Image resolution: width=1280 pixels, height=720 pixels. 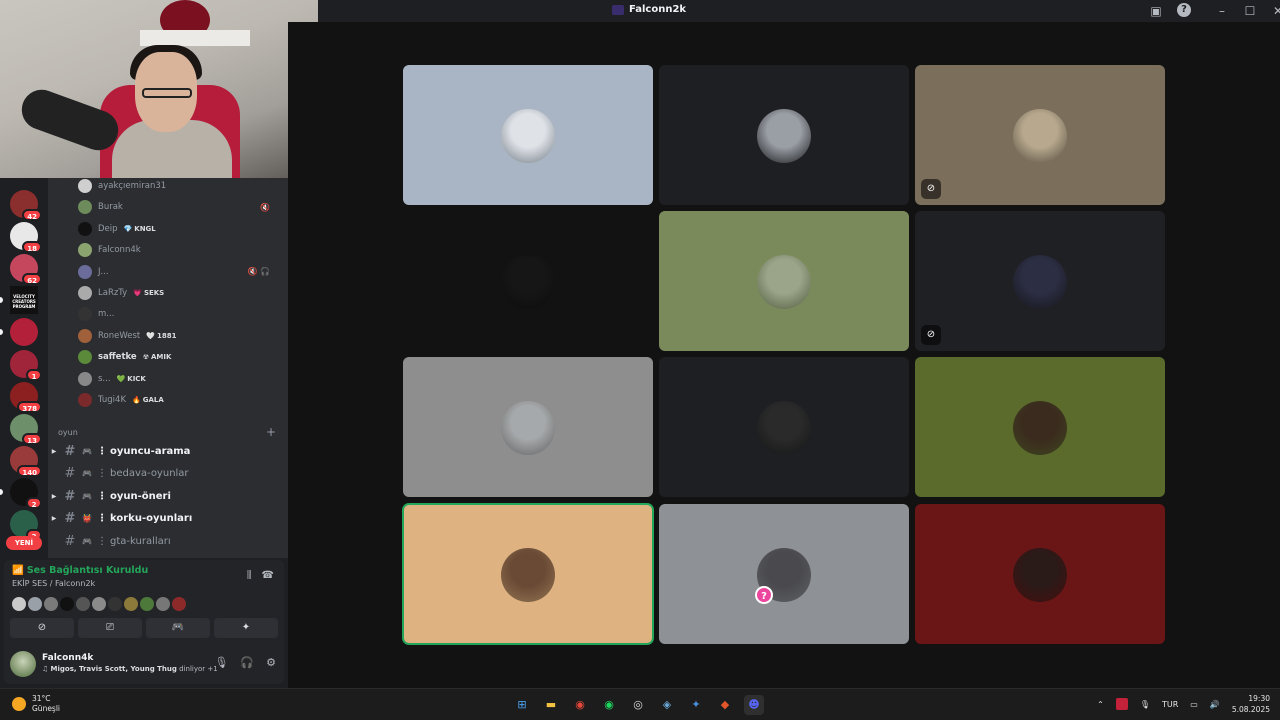 I want to click on obs-icon: ◎, so click(x=638, y=705).